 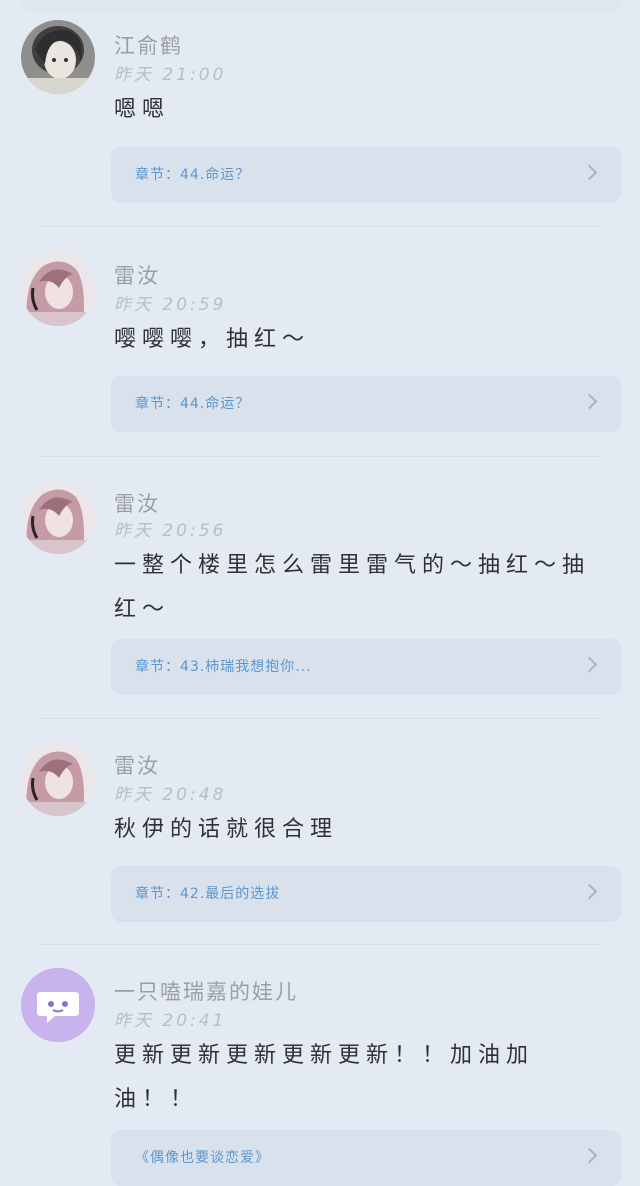 What do you see at coordinates (320, 6) in the screenshot?
I see `top-card-edge` at bounding box center [320, 6].